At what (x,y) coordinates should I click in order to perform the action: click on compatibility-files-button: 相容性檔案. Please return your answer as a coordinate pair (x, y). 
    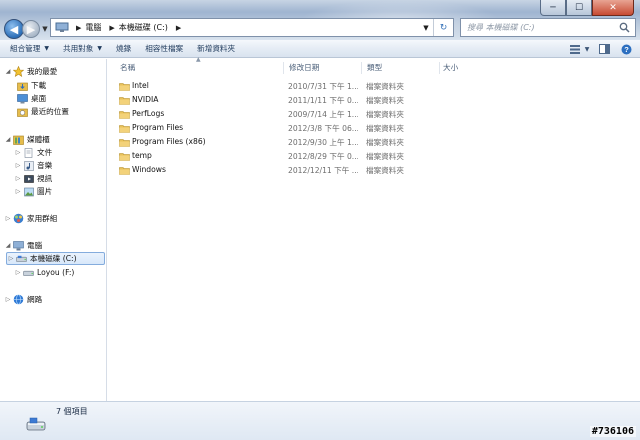
    Looking at the image, I should click on (164, 48).